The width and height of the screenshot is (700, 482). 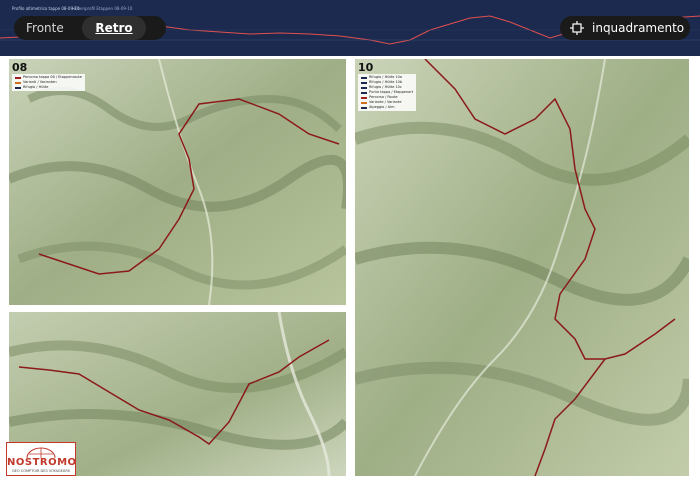 I want to click on logo-tagline: GEO COMPTOIR DES VOYAGEURS, so click(x=41, y=471).